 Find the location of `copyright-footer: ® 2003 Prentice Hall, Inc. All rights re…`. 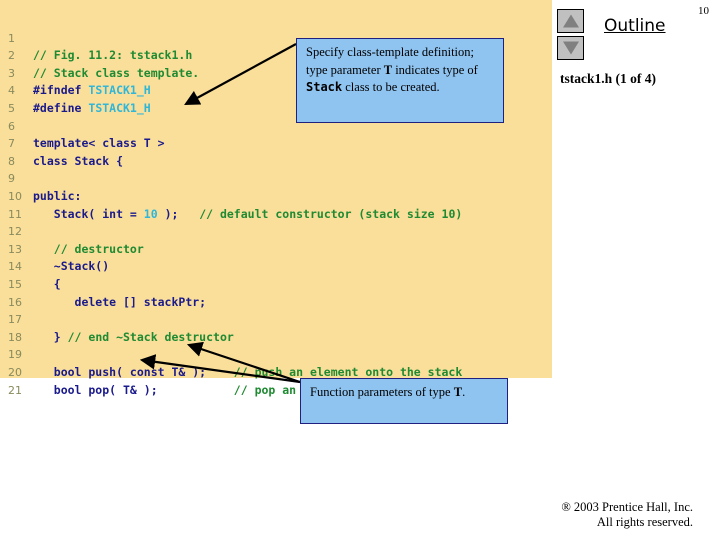

copyright-footer: ® 2003 Prentice Hall, Inc. All rights re… is located at coordinates (546, 515).